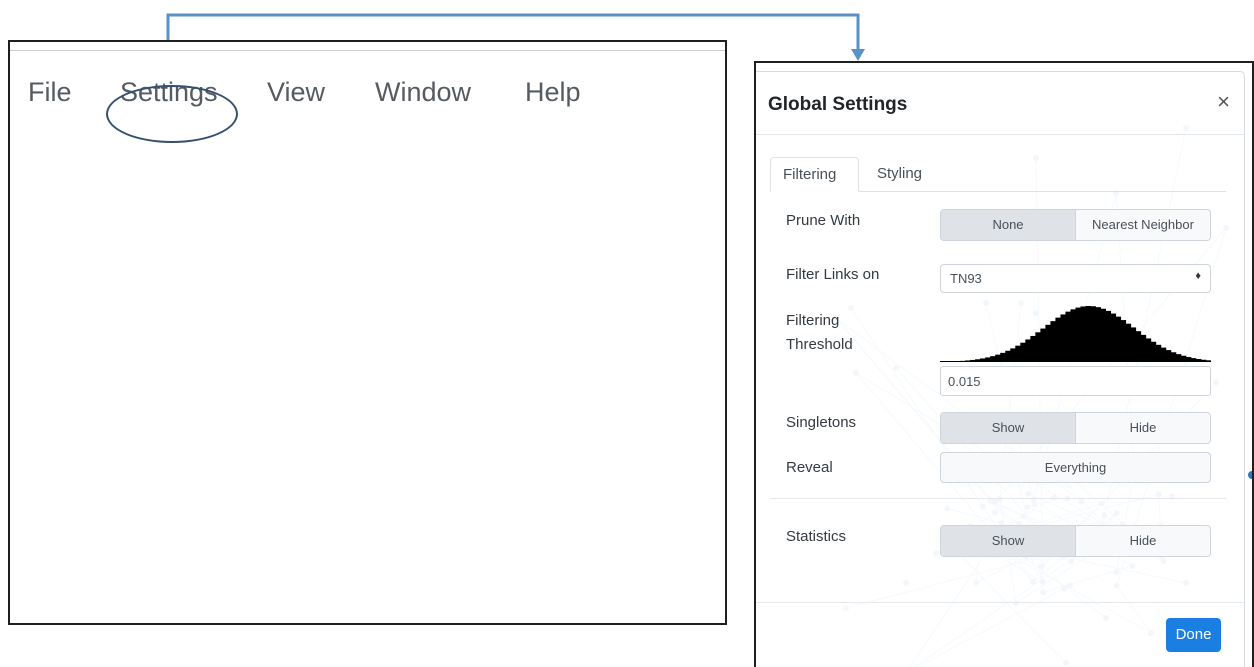 This screenshot has height=667, width=1254. Describe the element at coordinates (1198, 276) in the screenshot. I see `select-updown-icon: ♦` at that location.